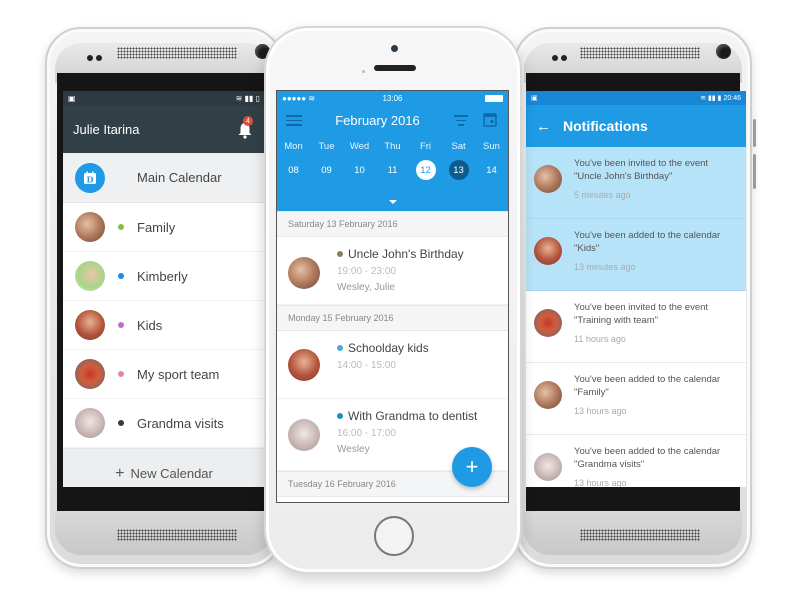 The height and width of the screenshot is (592, 800). I want to click on notifications-app-bar: ← Notifications, so click(636, 126).